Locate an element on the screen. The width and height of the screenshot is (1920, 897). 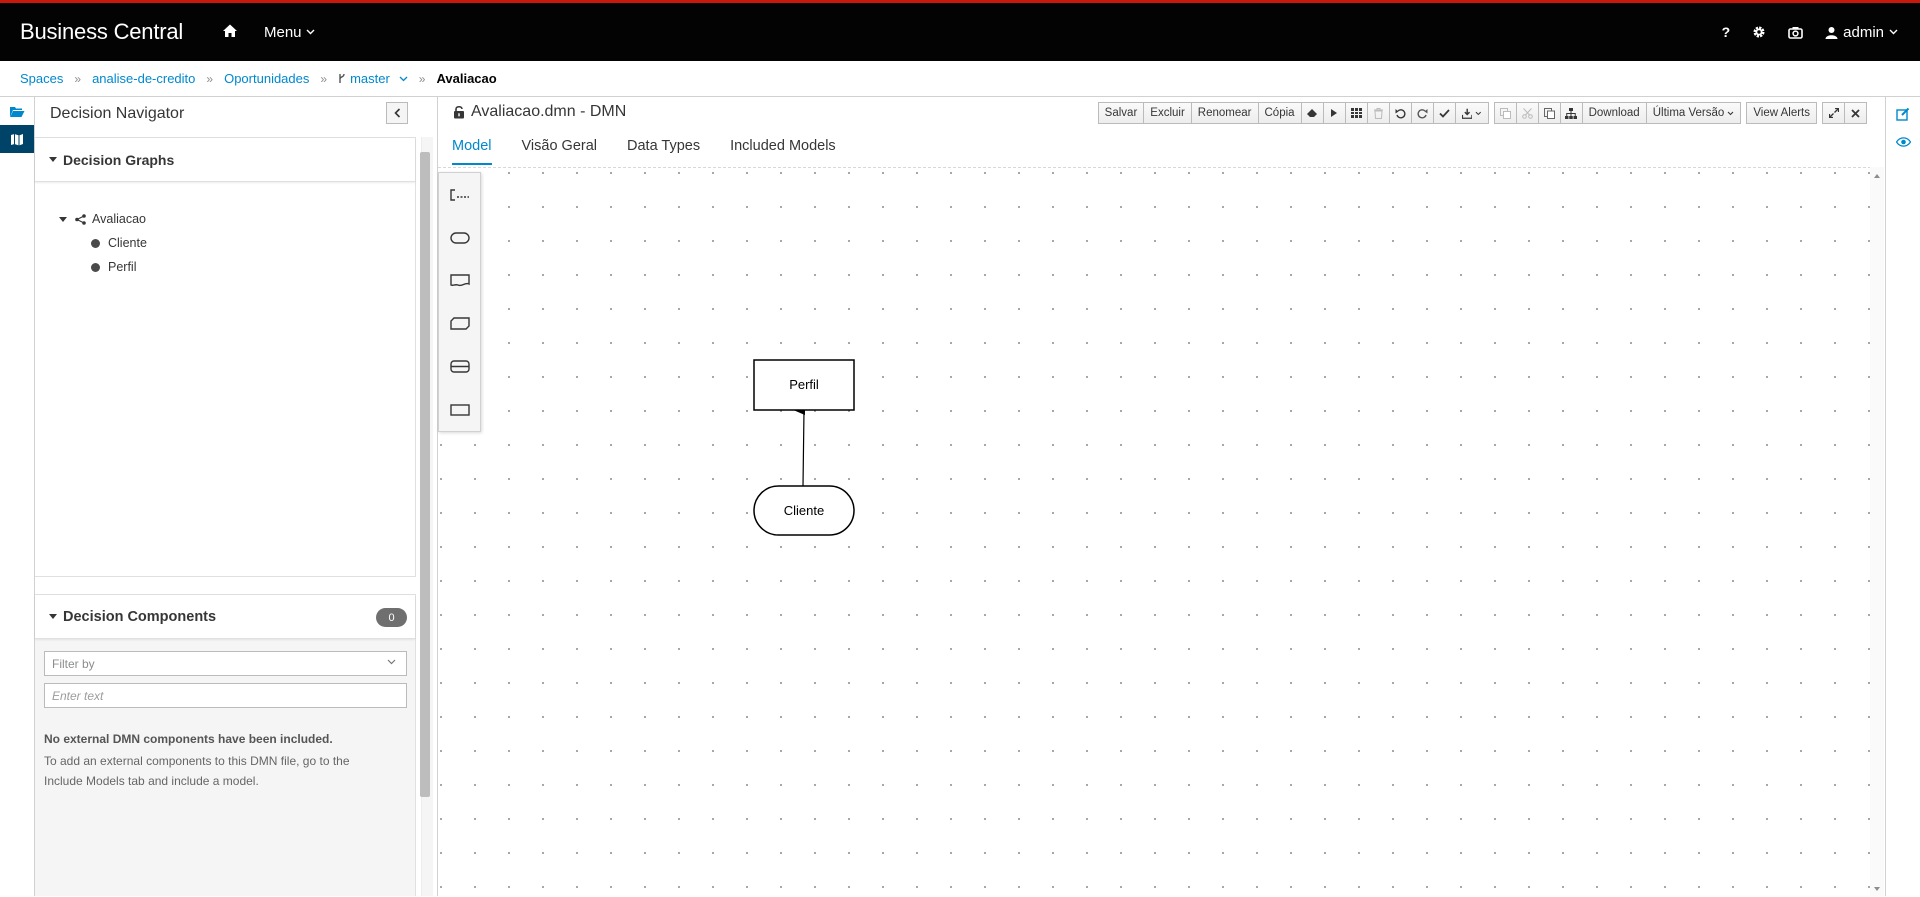
user-menu: admin is located at coordinates (1861, 32).